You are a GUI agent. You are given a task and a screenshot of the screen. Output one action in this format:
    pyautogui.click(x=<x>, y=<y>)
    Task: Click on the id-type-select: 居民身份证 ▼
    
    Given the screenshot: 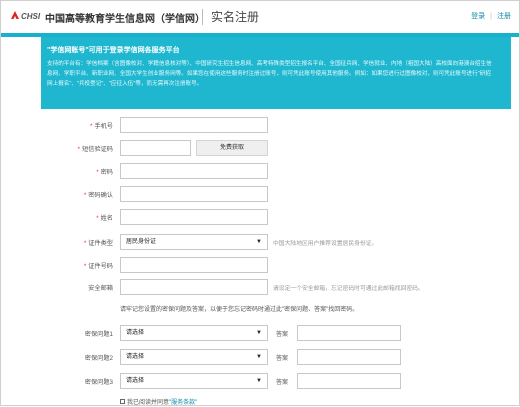 What is the action you would take?
    pyautogui.click(x=194, y=242)
    